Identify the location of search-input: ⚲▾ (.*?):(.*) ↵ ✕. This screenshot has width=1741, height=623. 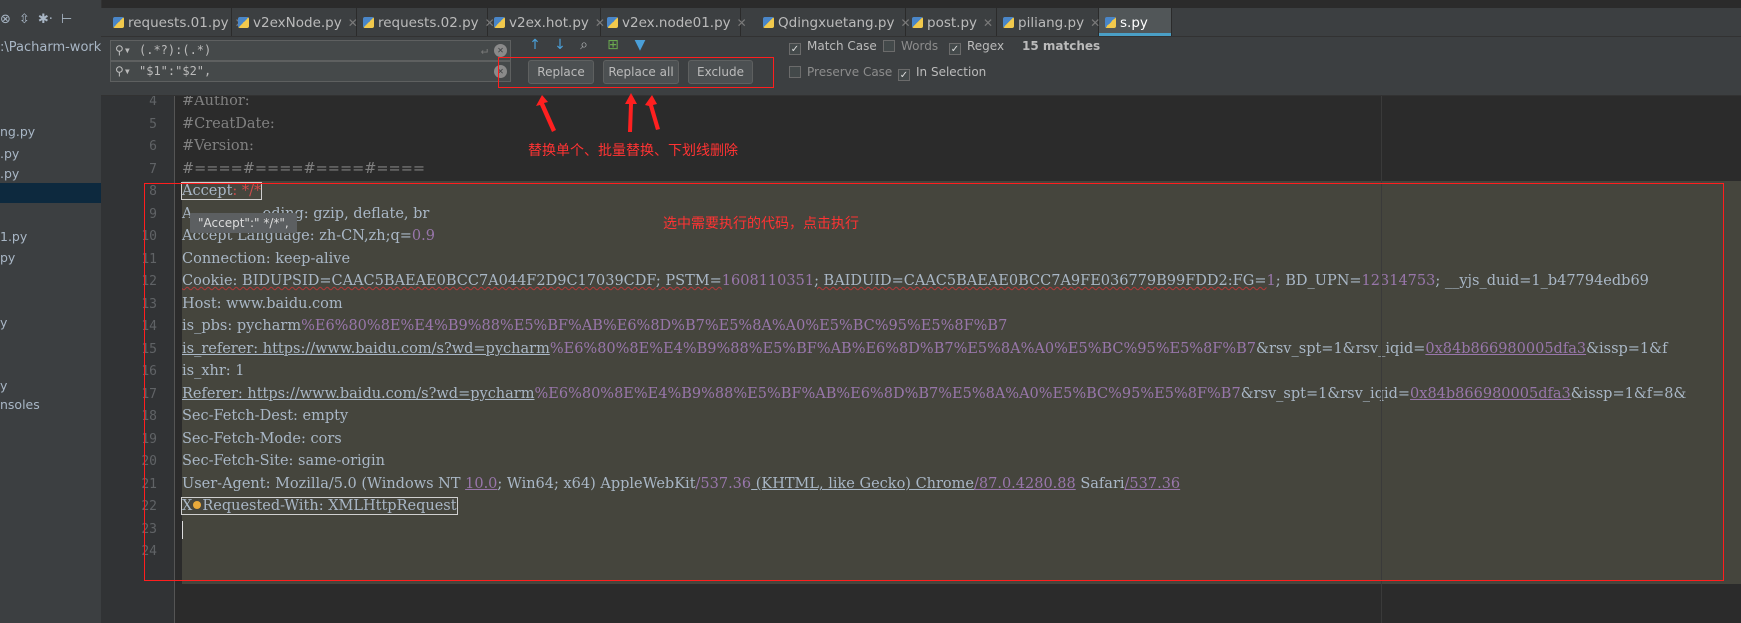
(310, 50).